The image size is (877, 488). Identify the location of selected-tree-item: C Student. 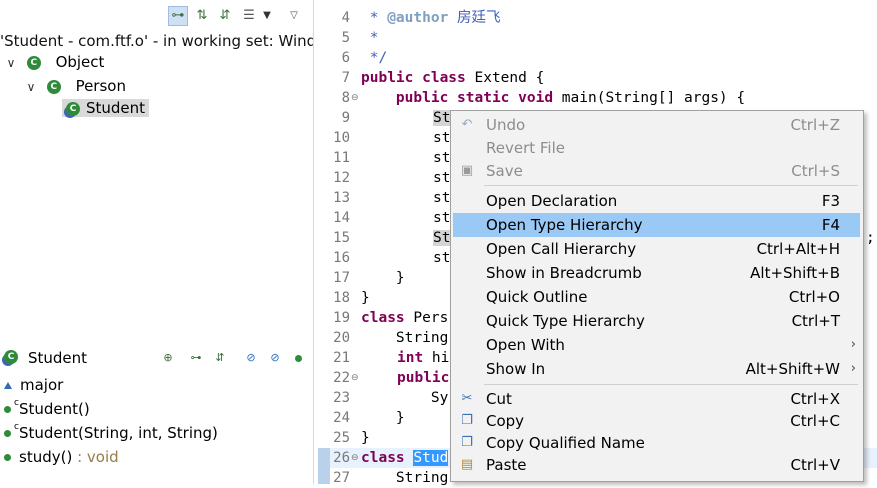
(106, 108).